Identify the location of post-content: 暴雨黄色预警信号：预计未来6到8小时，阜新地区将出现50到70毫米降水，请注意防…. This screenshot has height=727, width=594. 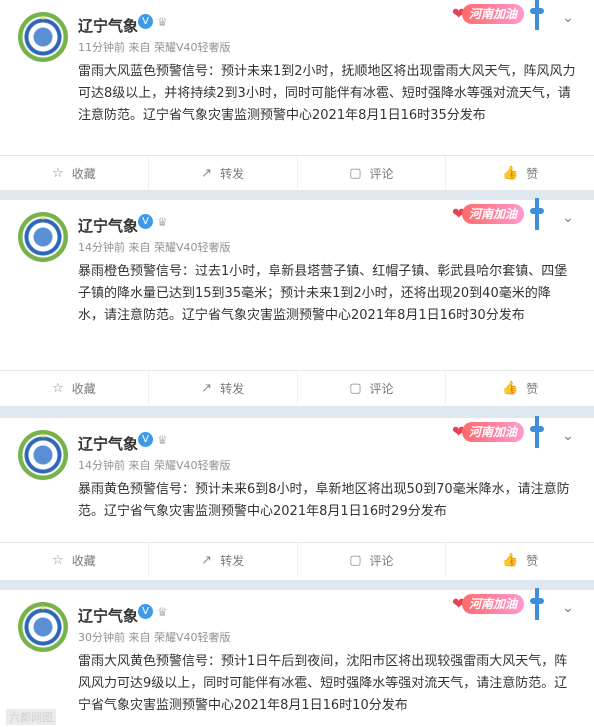
(324, 500).